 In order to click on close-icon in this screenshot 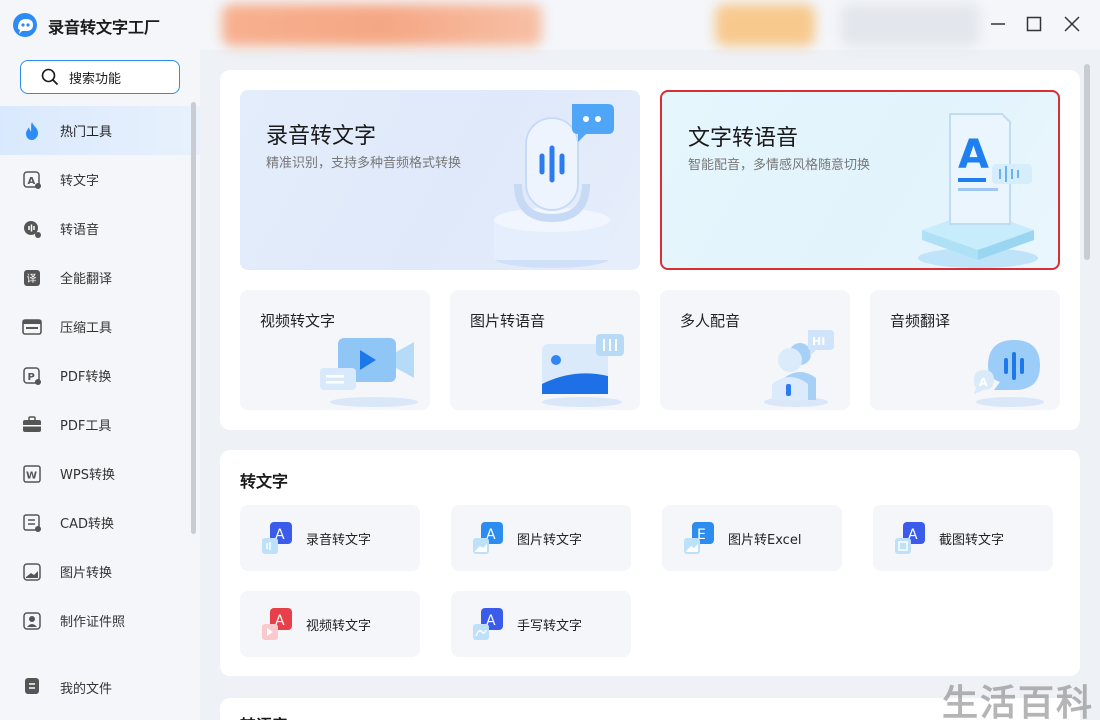, I will do `click(1072, 24)`.